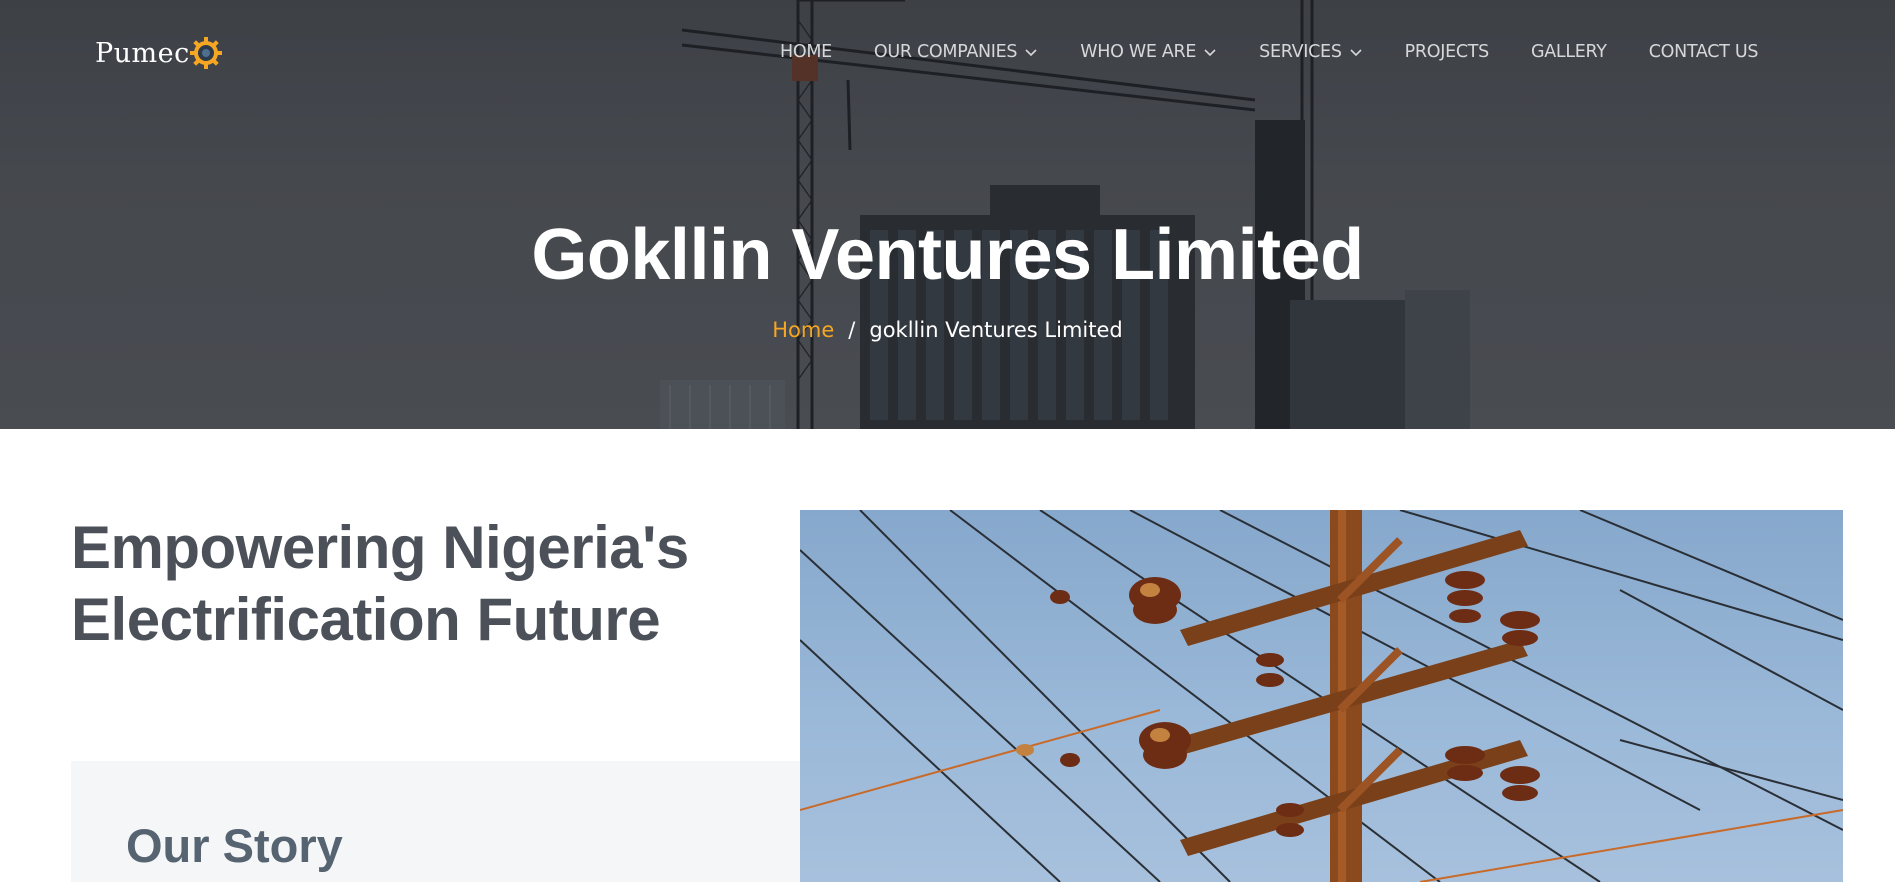 Image resolution: width=1895 pixels, height=882 pixels. Describe the element at coordinates (1138, 52) in the screenshot. I see `nav-who-we-are-label: WHO WE ARE` at that location.